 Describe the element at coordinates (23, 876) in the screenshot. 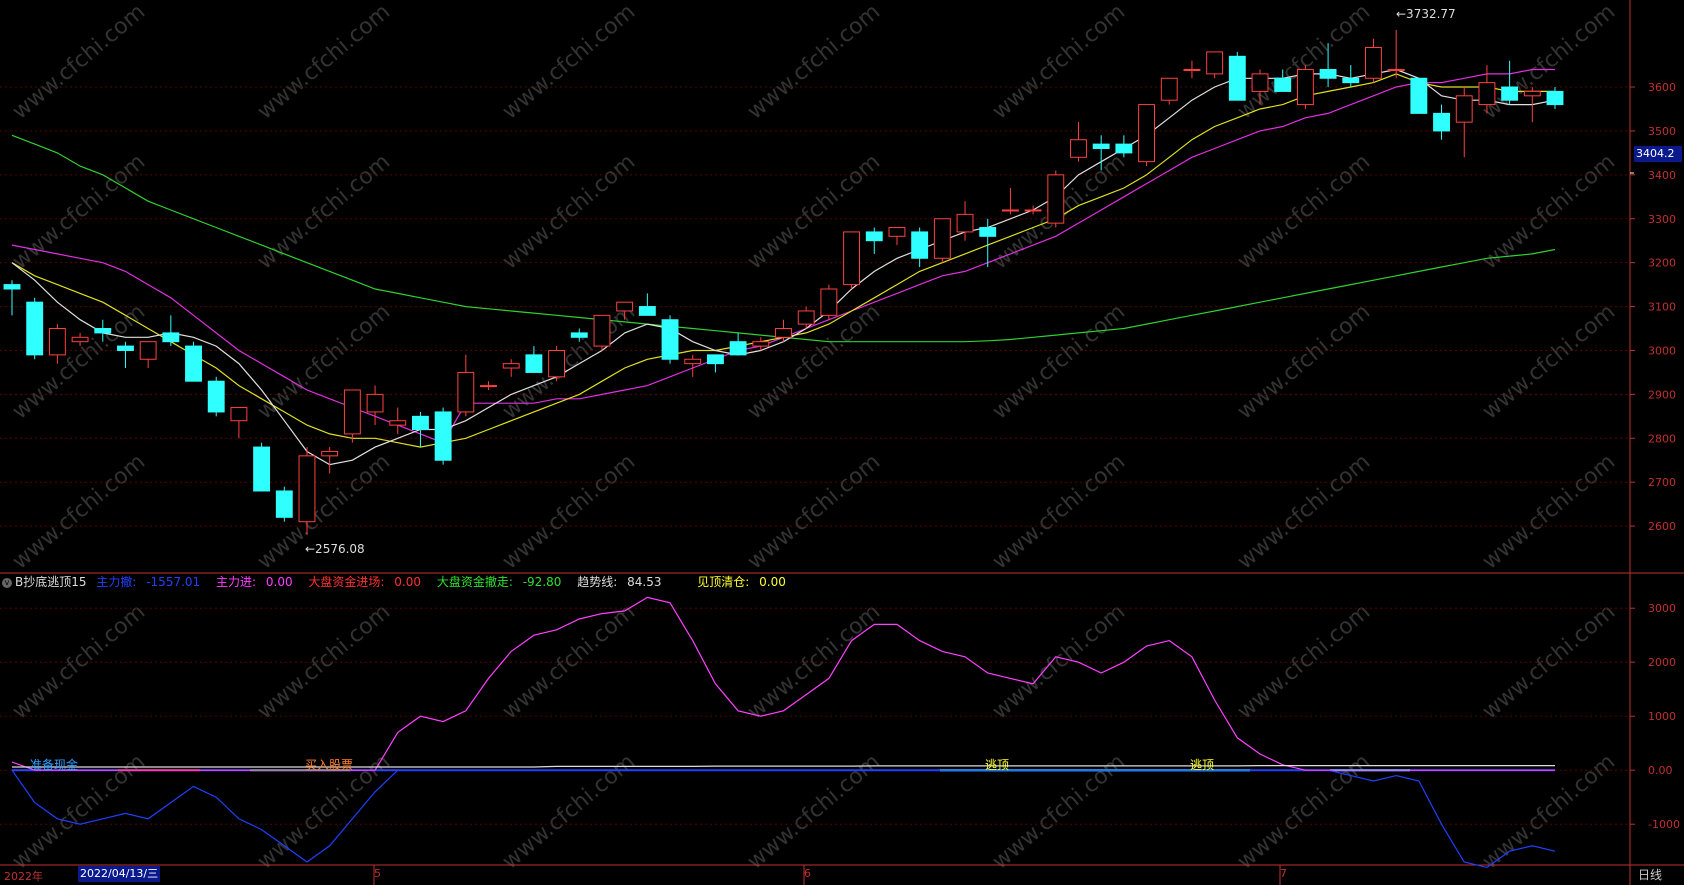

I see `year-label: 2022年` at that location.